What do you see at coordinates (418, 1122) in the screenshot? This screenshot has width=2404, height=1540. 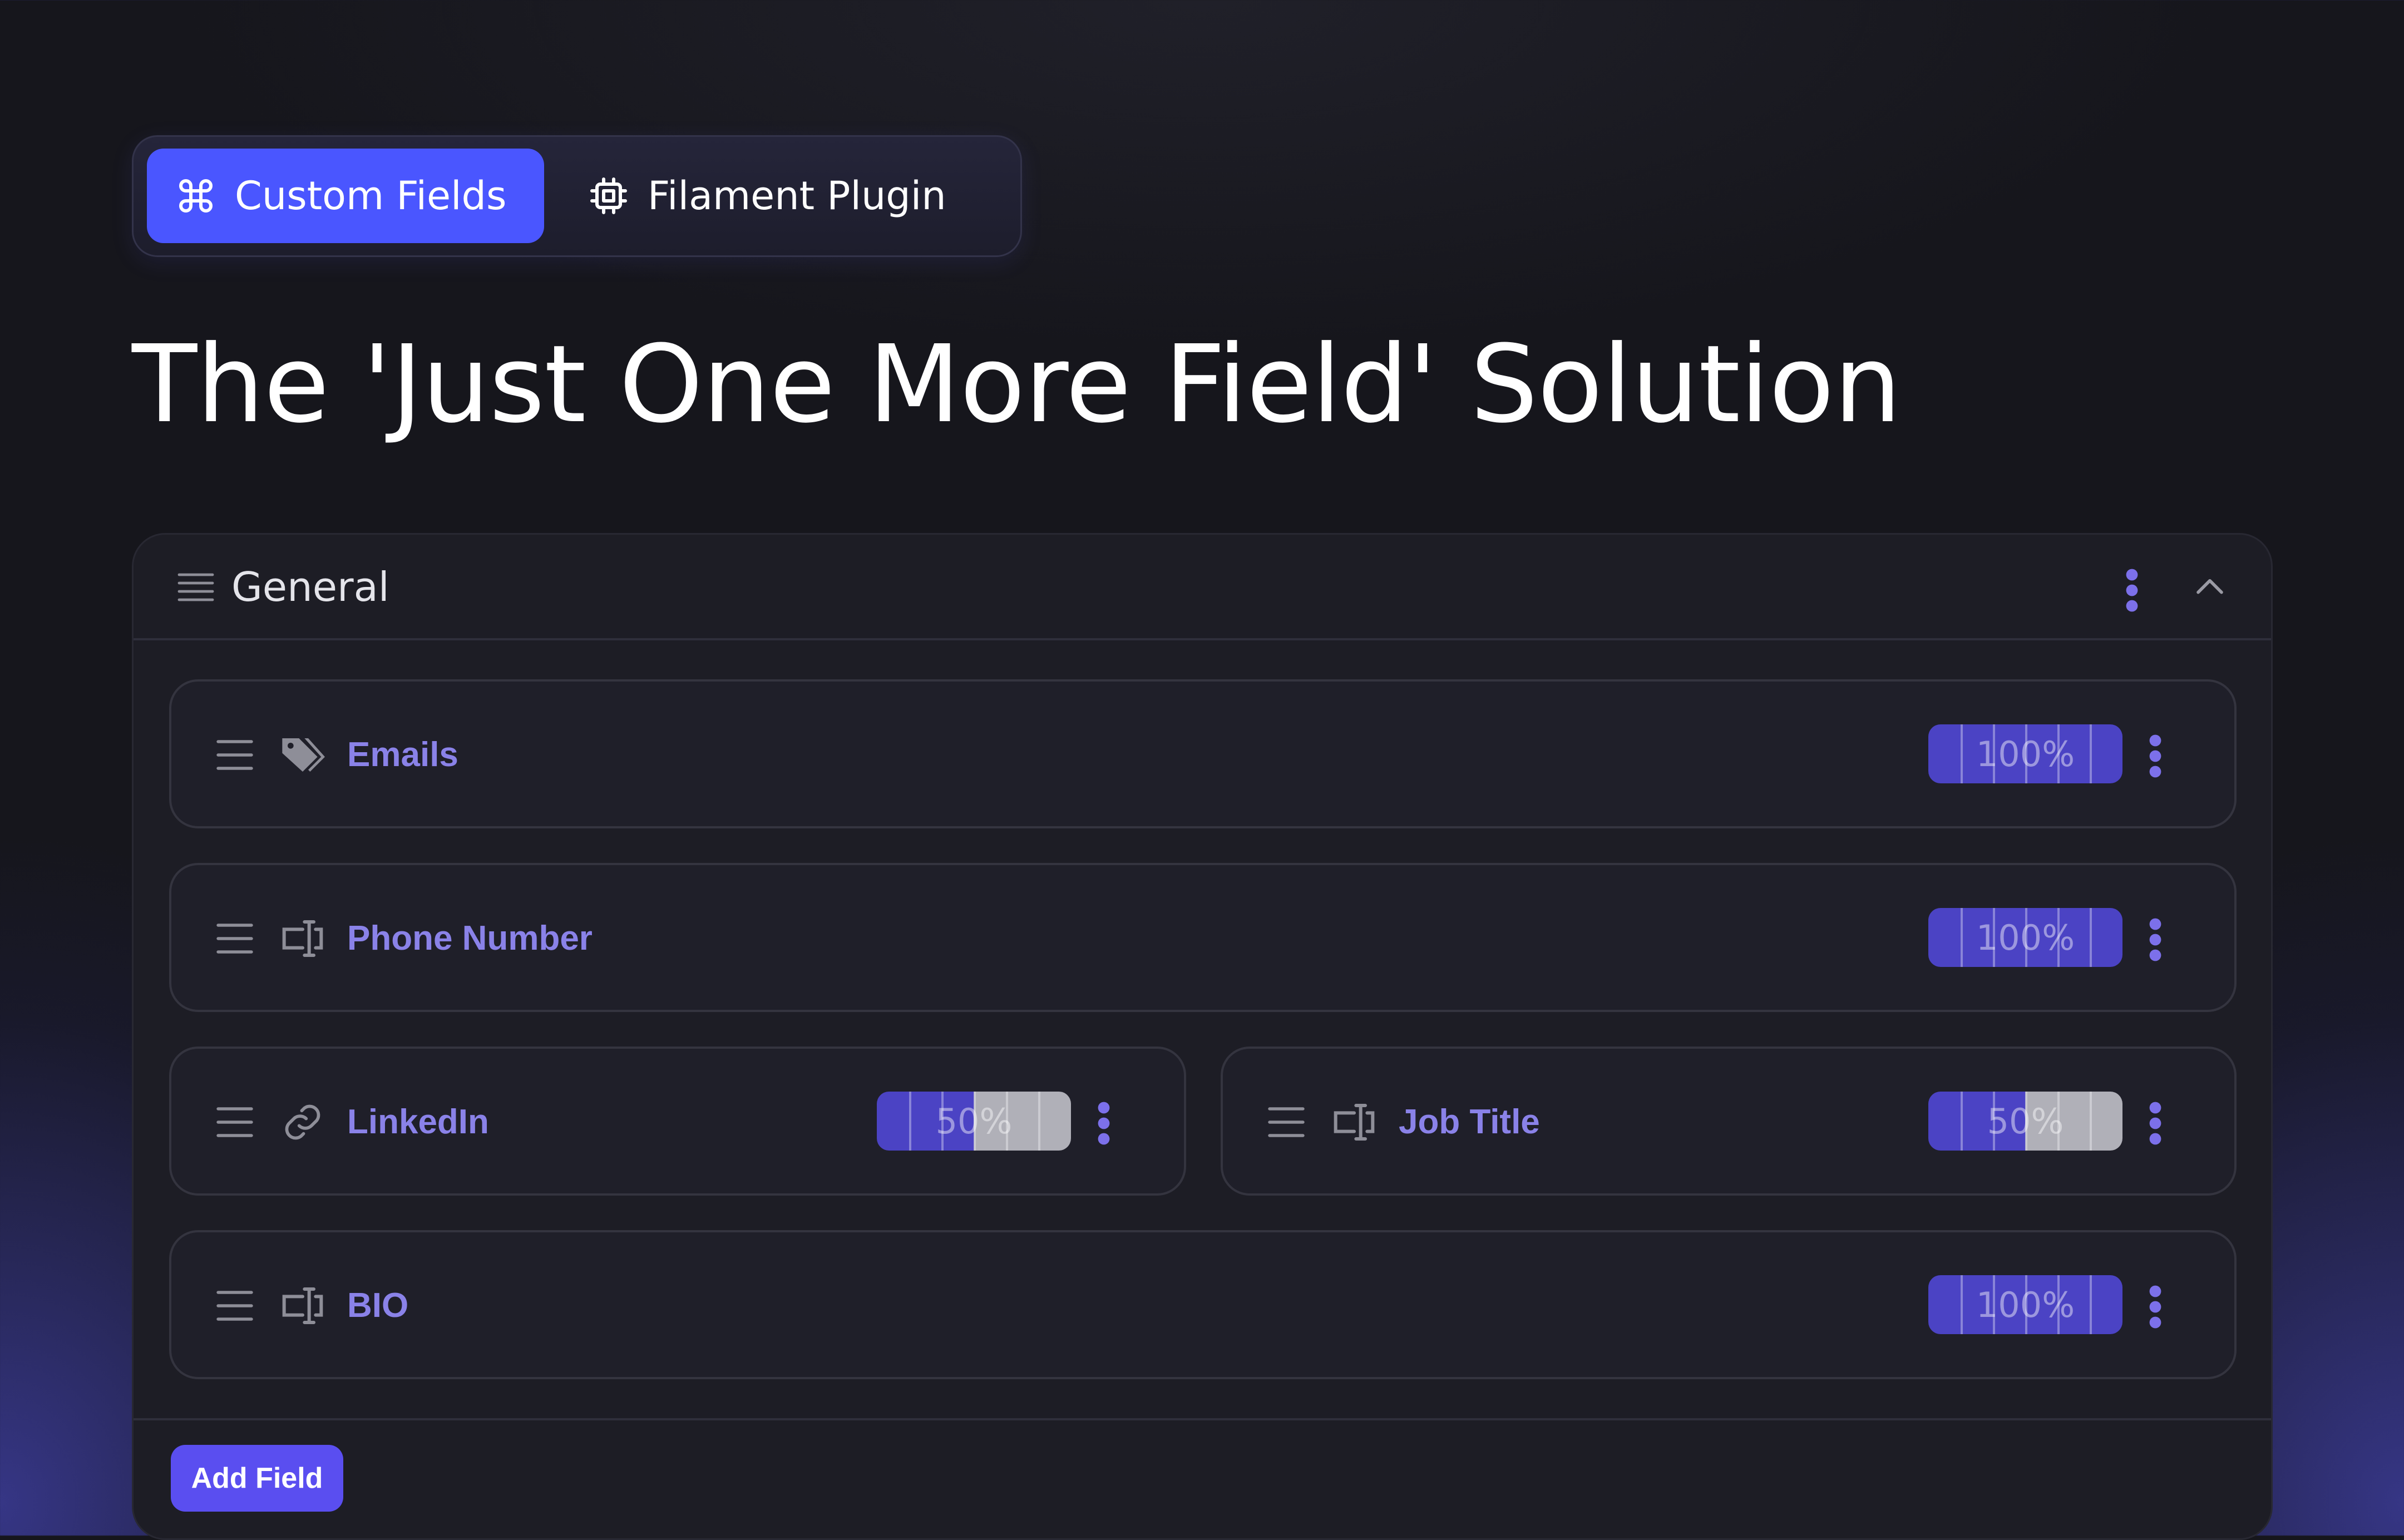 I see `field-label: LinkedIn` at bounding box center [418, 1122].